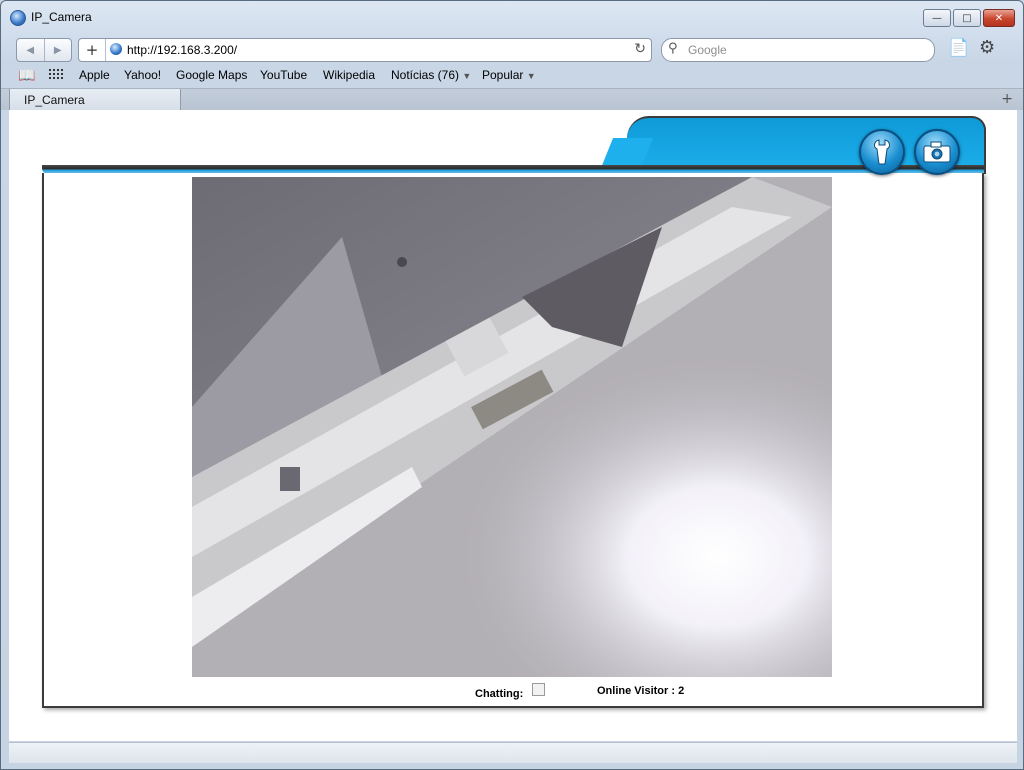 Image resolution: width=1024 pixels, height=770 pixels. I want to click on page-menu-icon: 📄, so click(958, 48).